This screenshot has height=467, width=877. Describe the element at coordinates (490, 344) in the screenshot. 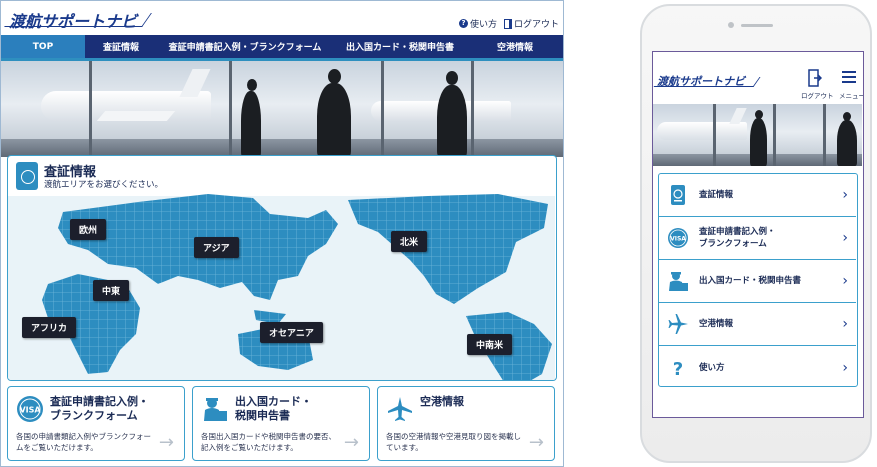

I see `region-latin-america: 中南米` at that location.